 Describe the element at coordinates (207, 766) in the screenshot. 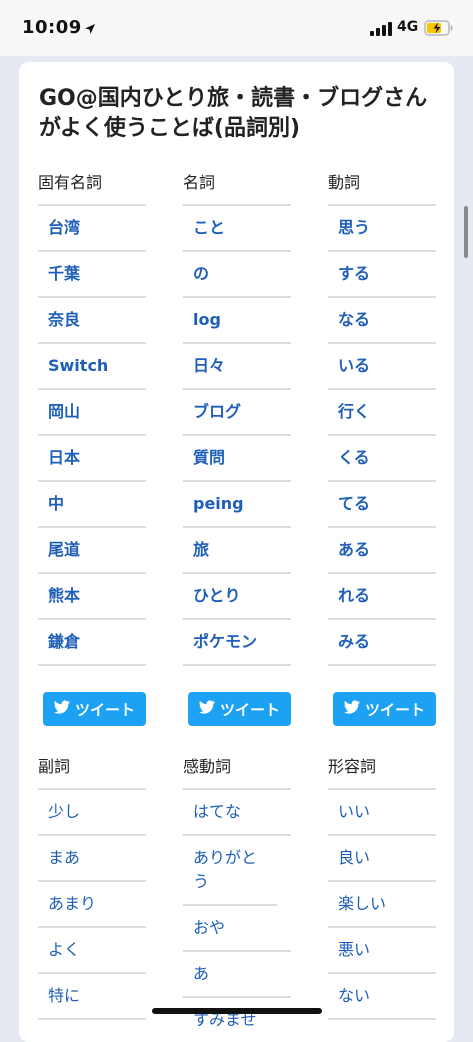

I see `column-title: 感動詞` at that location.